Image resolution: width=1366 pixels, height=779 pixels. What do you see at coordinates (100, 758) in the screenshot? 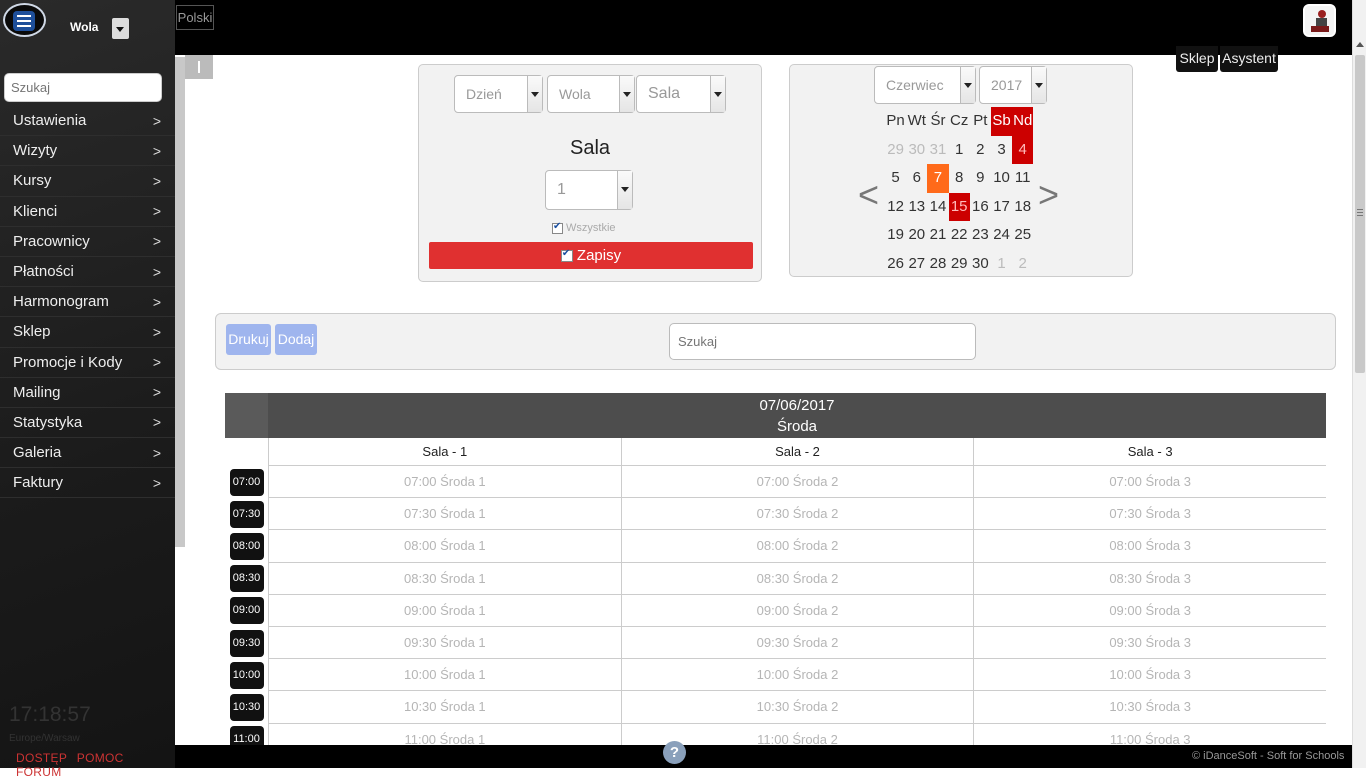
I see `help-link: POMOC` at bounding box center [100, 758].